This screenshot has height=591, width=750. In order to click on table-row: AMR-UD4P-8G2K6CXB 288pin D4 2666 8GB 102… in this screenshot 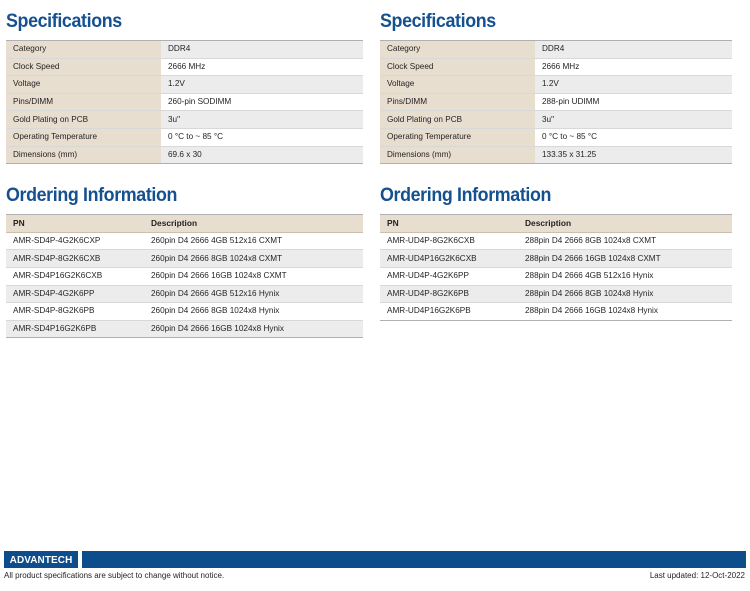, I will do `click(556, 241)`.